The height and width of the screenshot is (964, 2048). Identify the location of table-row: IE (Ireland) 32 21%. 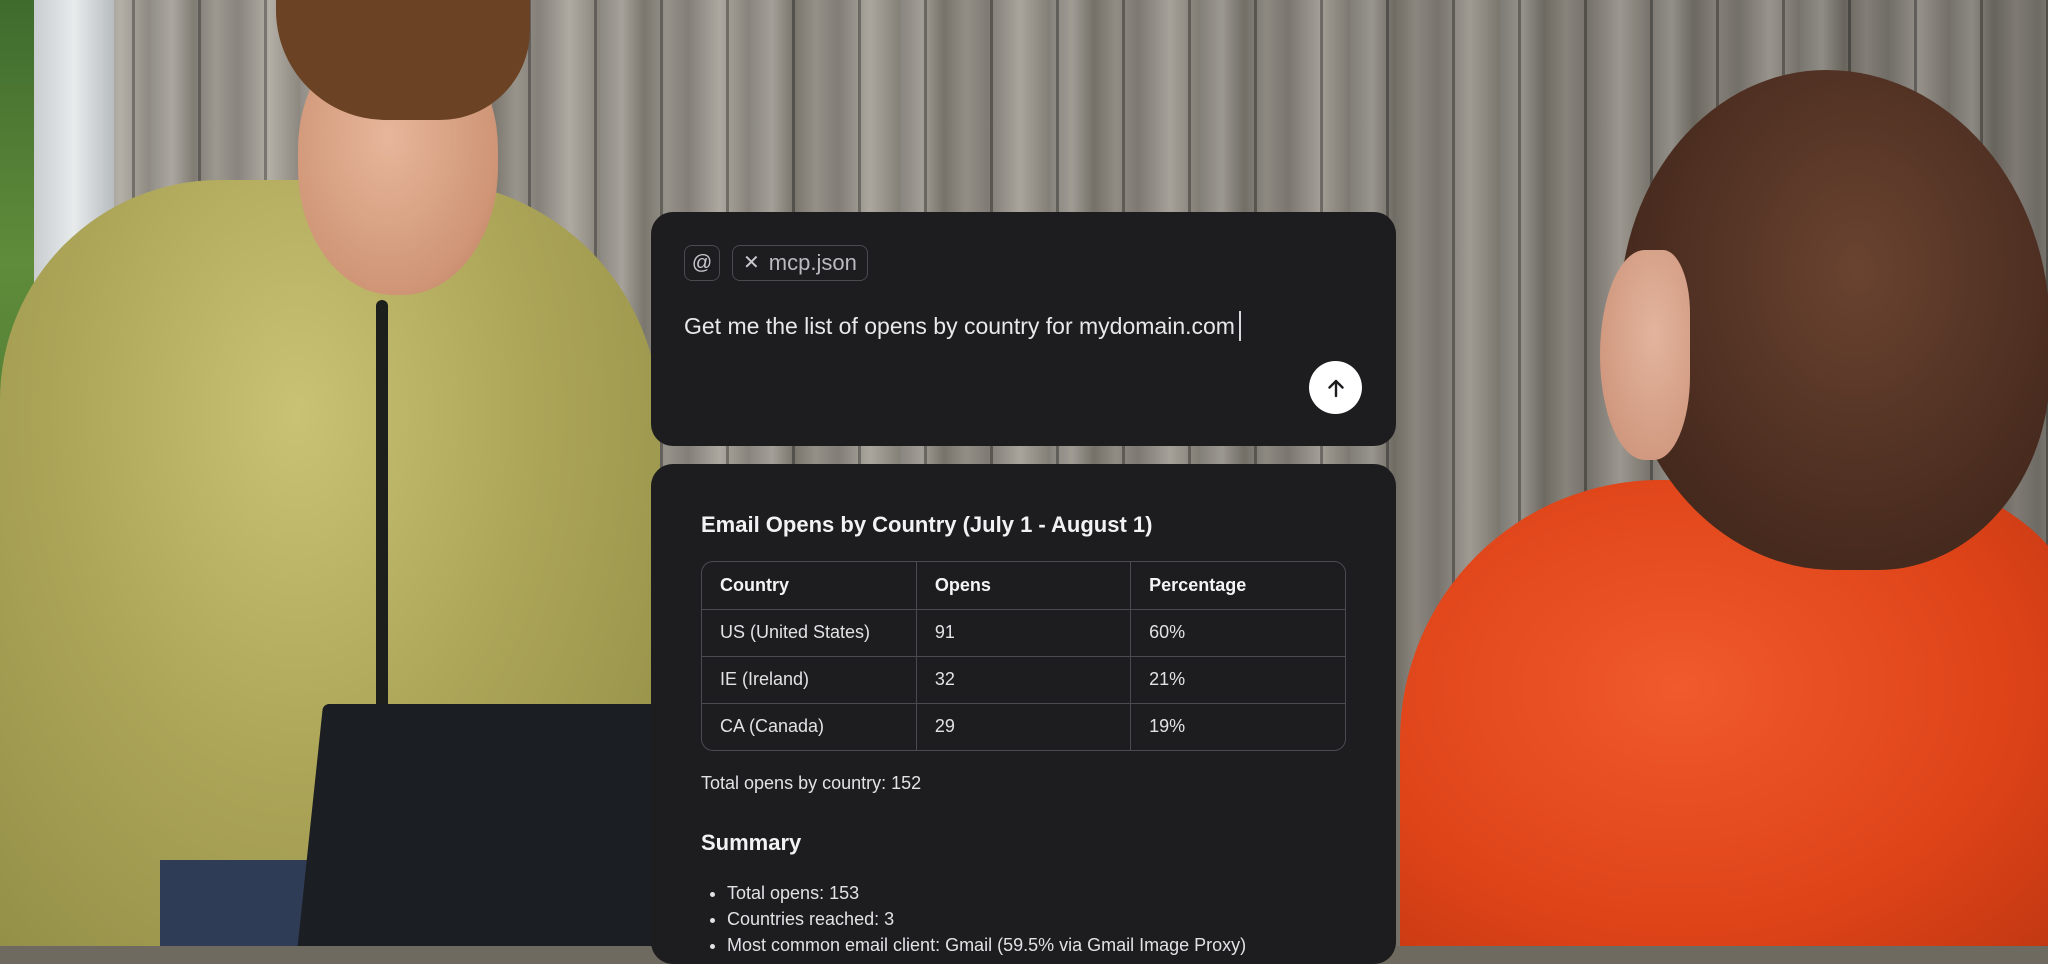
(1023, 680).